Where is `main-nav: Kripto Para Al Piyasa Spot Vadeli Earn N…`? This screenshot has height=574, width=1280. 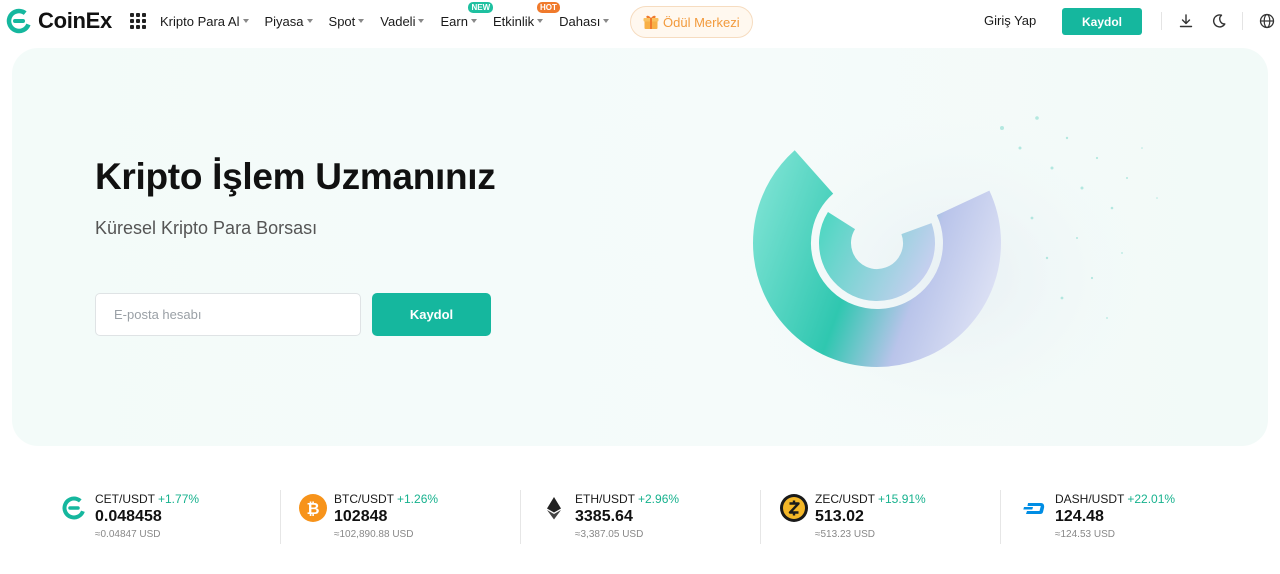 main-nav: Kripto Para Al Piyasa Spot Vadeli Earn N… is located at coordinates (392, 21).